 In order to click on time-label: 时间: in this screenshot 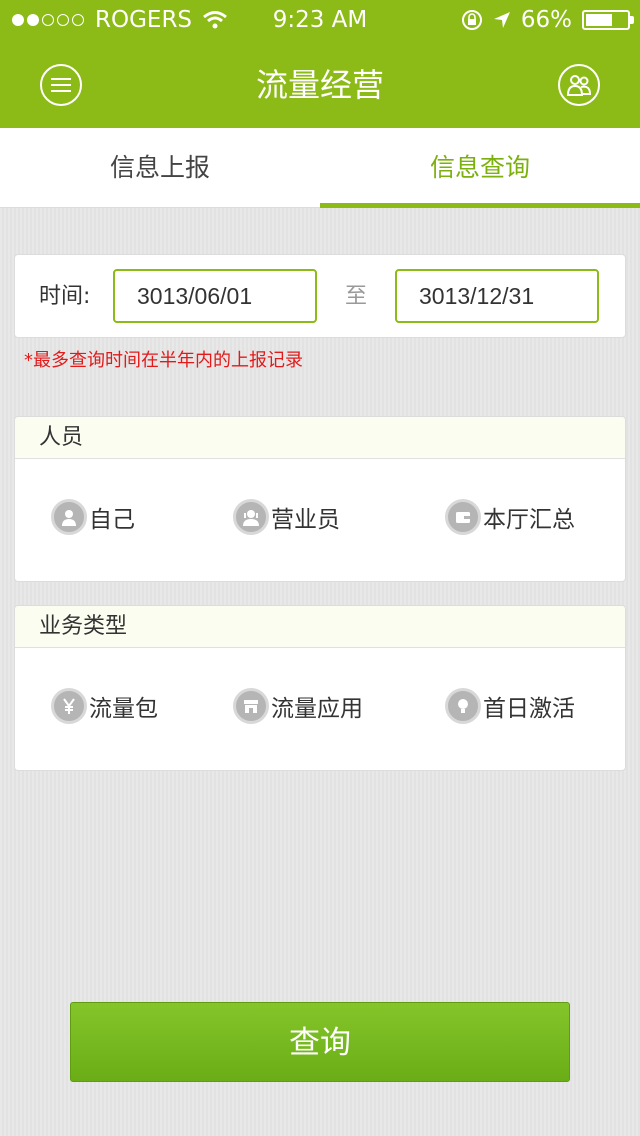, I will do `click(65, 296)`.